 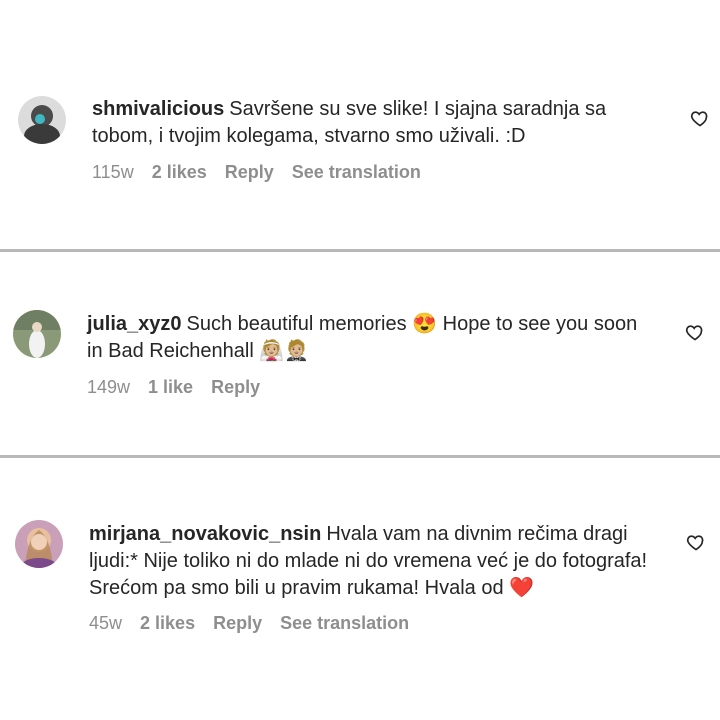 What do you see at coordinates (158, 109) in the screenshot?
I see `comment-username: shmivalicious` at bounding box center [158, 109].